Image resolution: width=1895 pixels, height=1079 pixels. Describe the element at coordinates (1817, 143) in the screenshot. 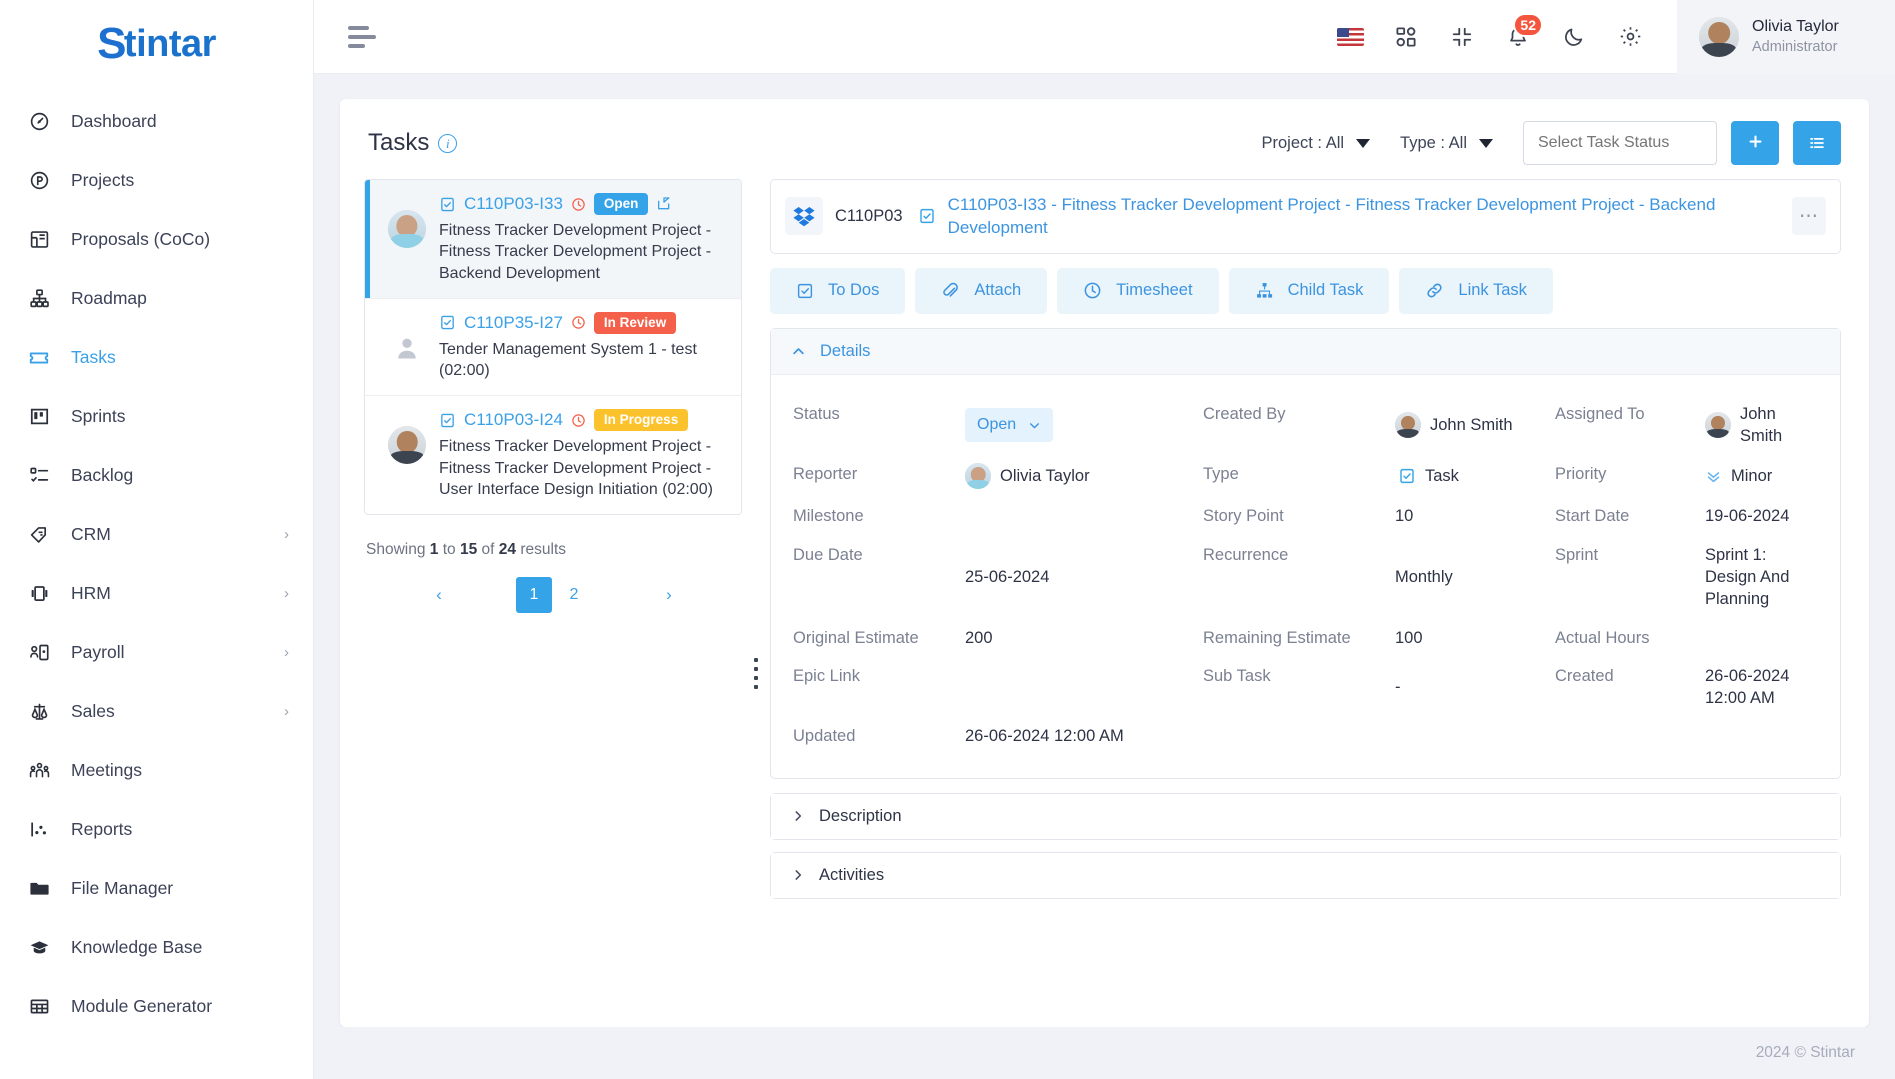

I see `list-view-button` at that location.